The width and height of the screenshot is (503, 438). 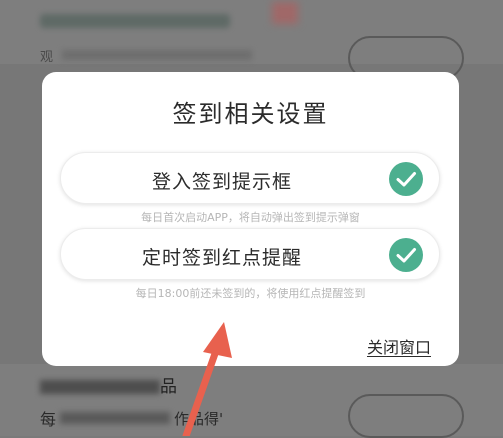 What do you see at coordinates (47, 57) in the screenshot?
I see `background-sub-label: 观` at bounding box center [47, 57].